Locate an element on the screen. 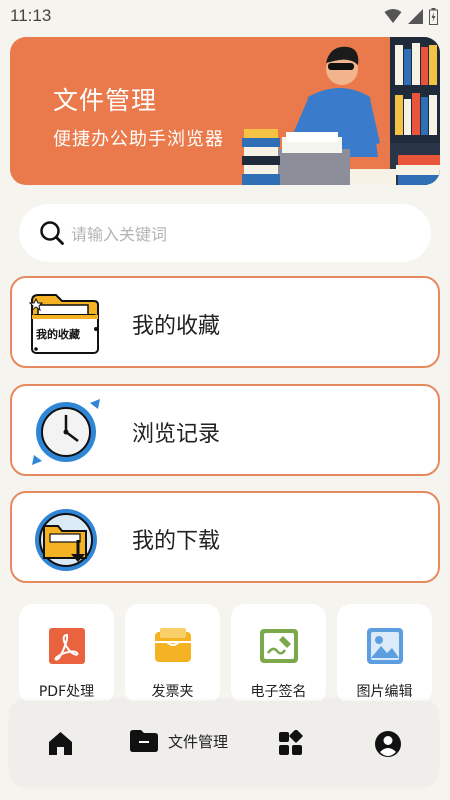 The height and width of the screenshot is (800, 450). menu-item-favorites: 我的收藏 我的收藏 is located at coordinates (225, 322).